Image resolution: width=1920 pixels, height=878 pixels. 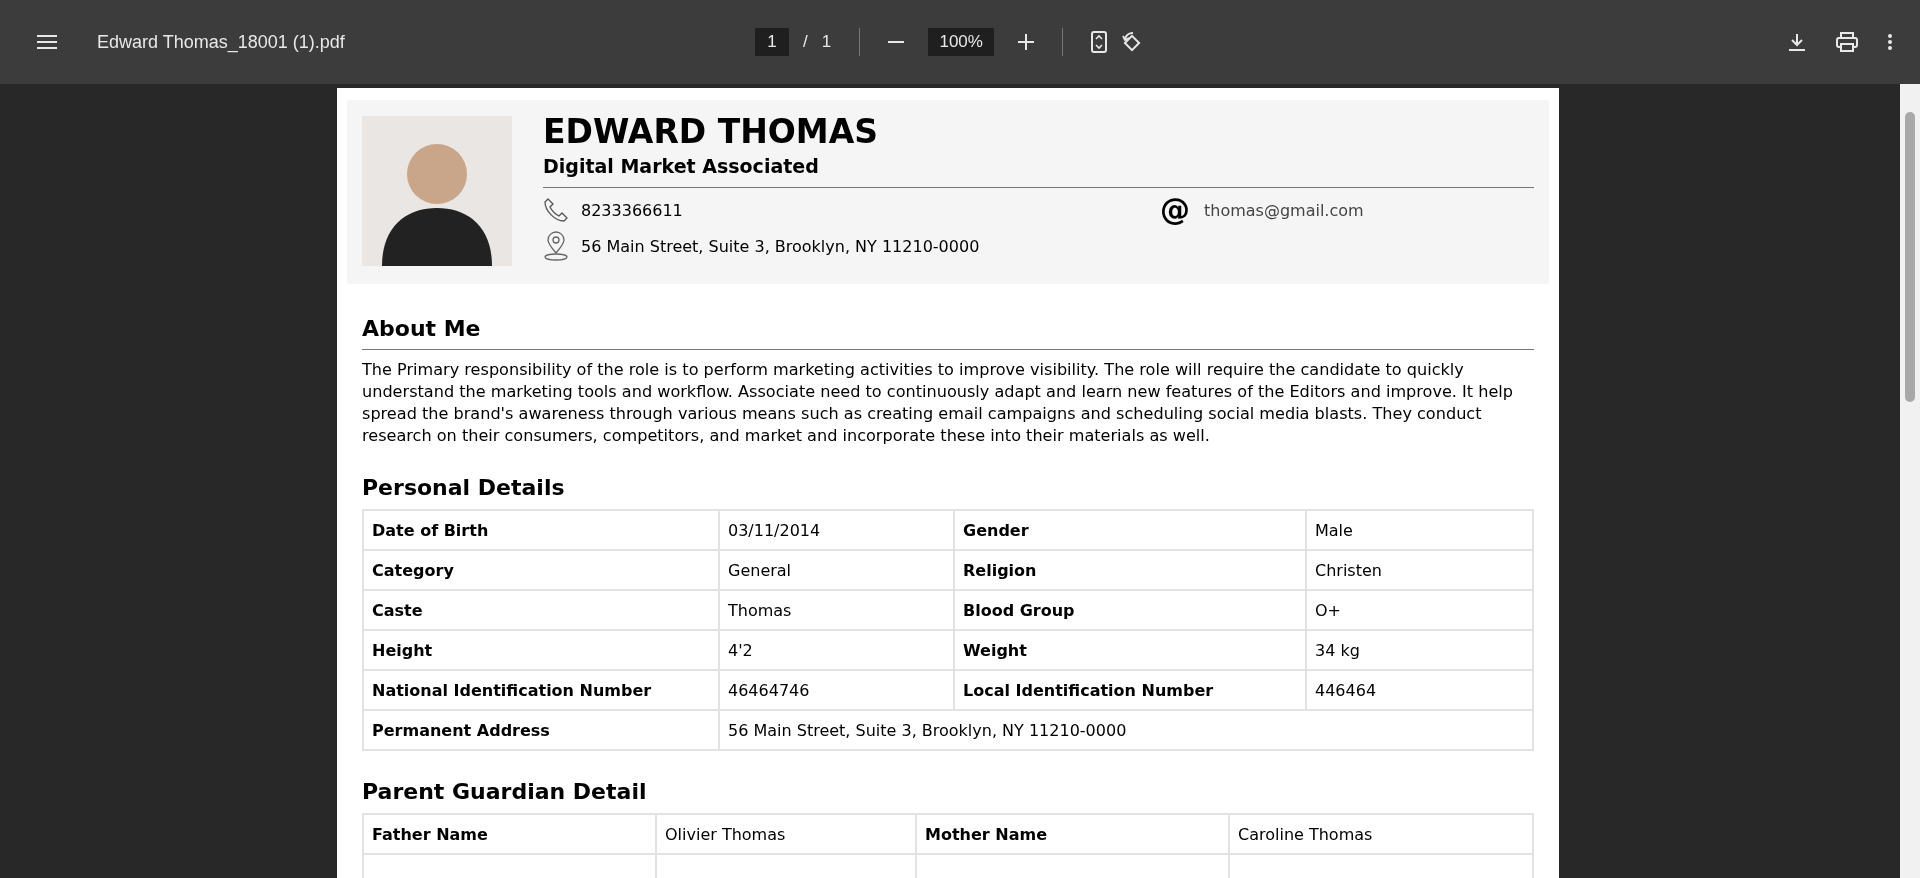 I want to click on table-cell: Blood Group, so click(x=1130, y=610).